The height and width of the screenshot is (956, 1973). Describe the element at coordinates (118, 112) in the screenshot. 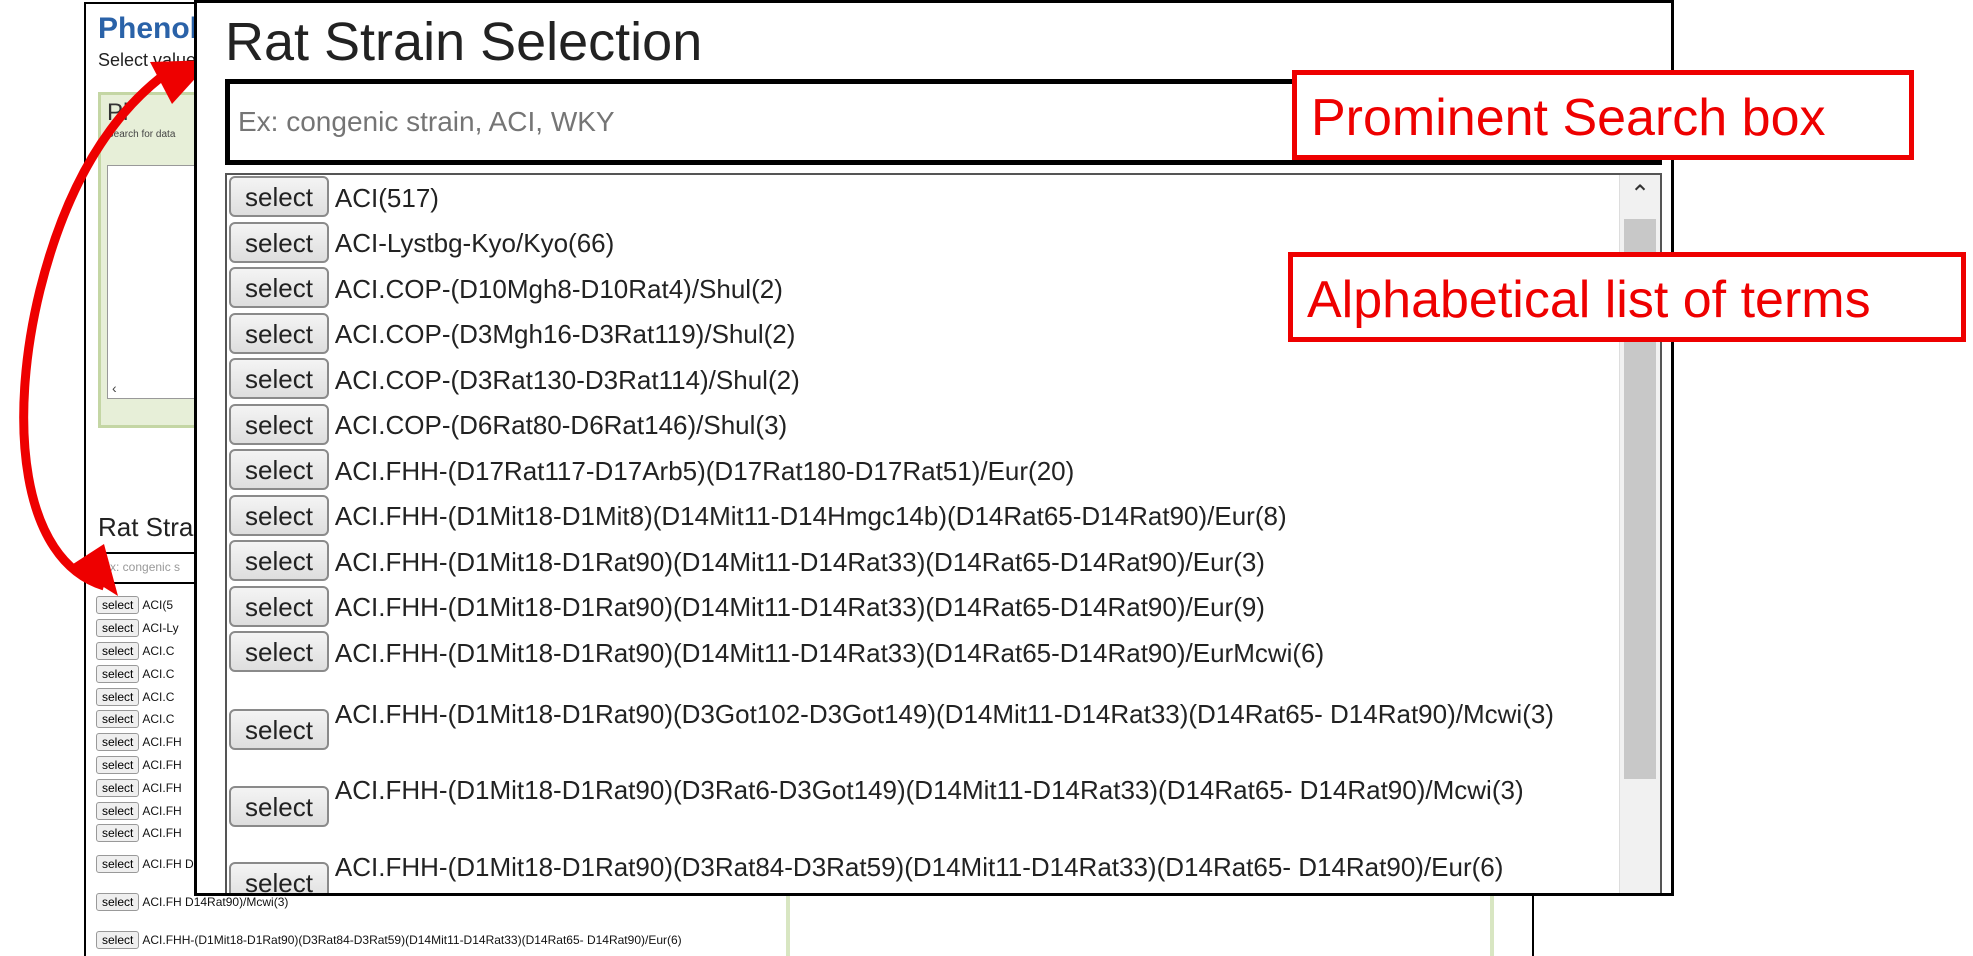

I see `background-panel-title: Pl` at that location.